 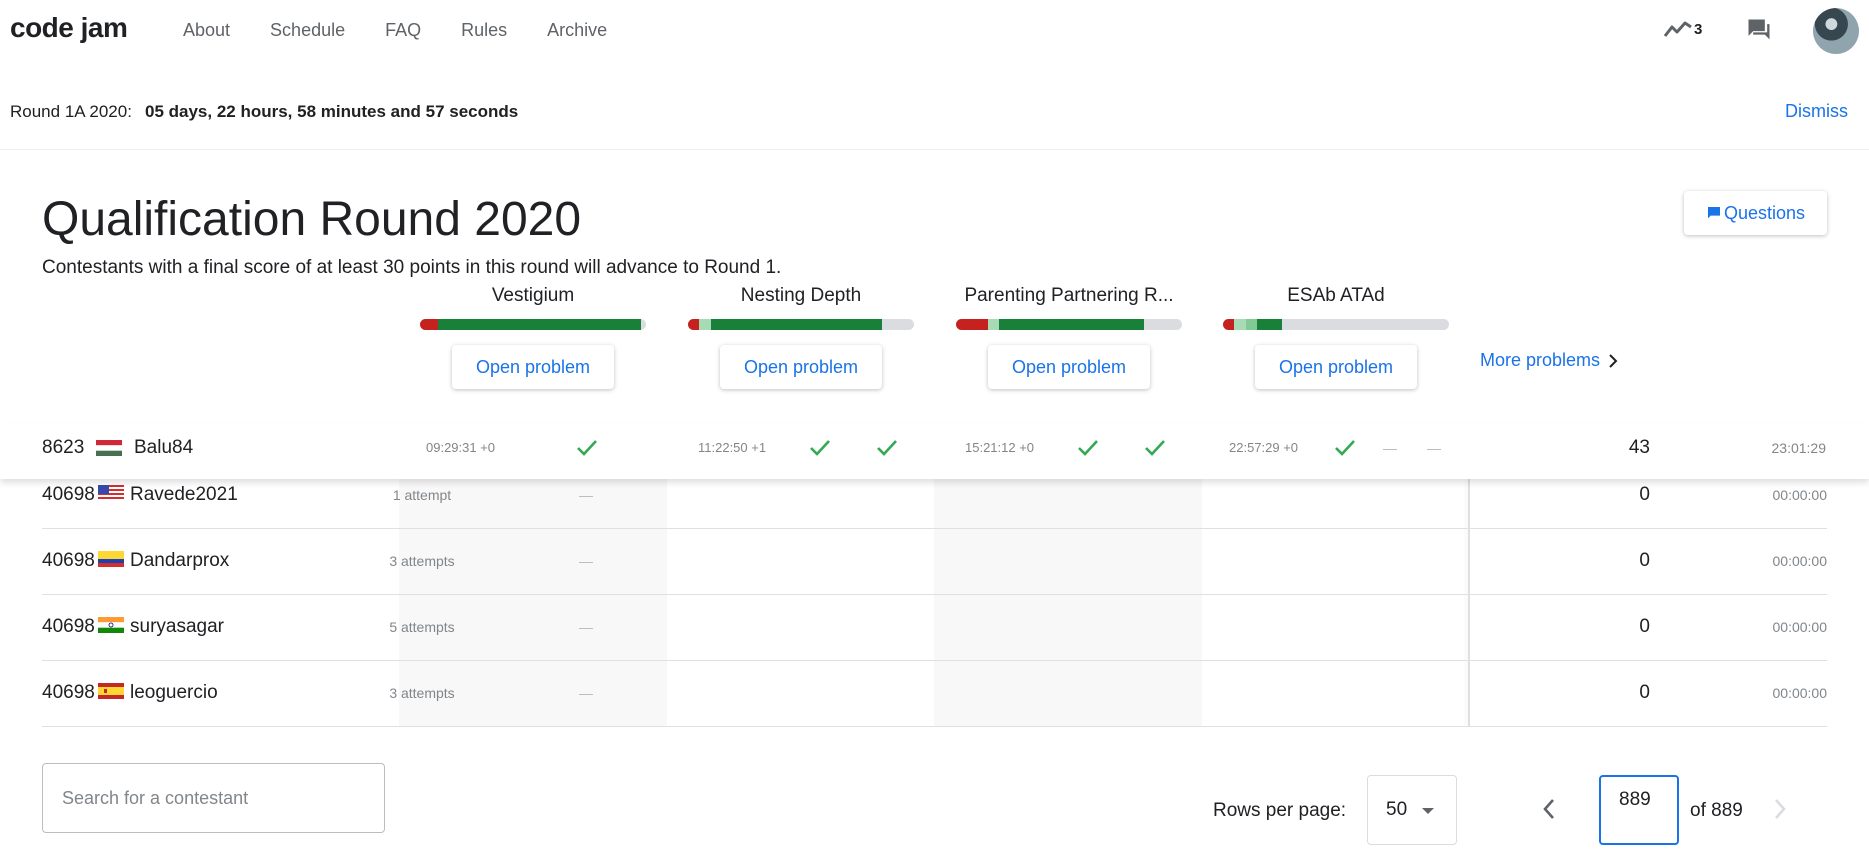 I want to click on username: leoguercio, so click(x=174, y=693).